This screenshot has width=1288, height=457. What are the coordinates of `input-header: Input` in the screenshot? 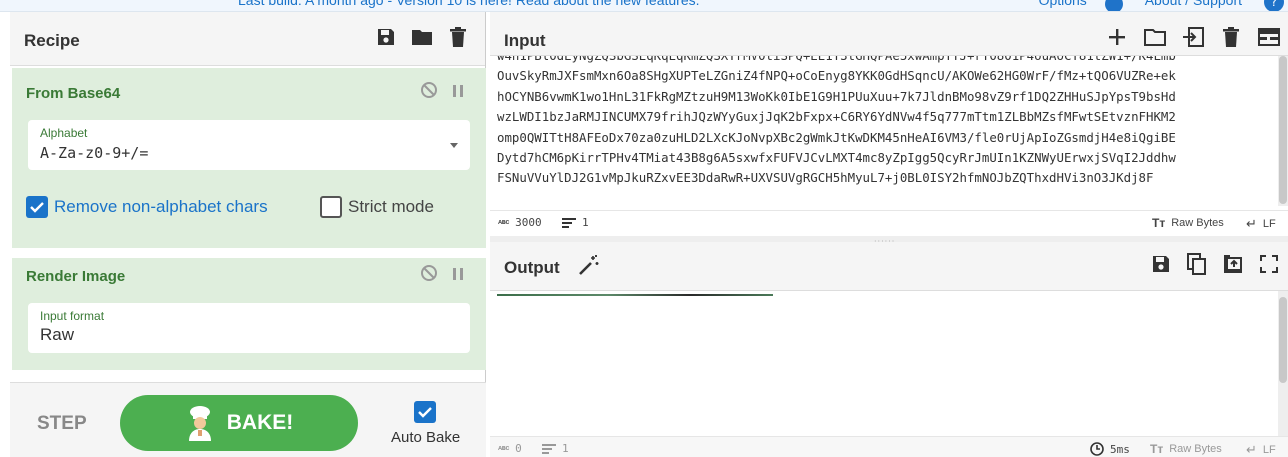 It's located at (889, 34).